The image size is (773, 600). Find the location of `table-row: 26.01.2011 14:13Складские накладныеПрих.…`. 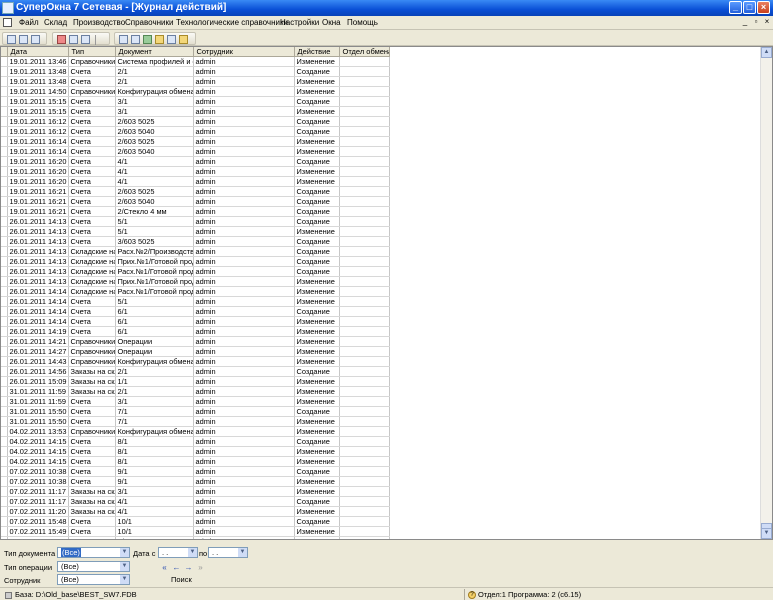

table-row: 26.01.2011 14:13Складские накладныеПрих.… is located at coordinates (195, 281).